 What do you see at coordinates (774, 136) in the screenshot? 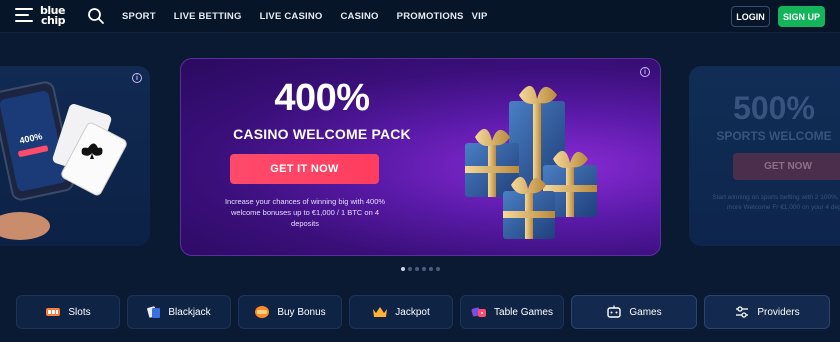
I see `next-promo-subtitle: SPORTS WELCOME` at bounding box center [774, 136].